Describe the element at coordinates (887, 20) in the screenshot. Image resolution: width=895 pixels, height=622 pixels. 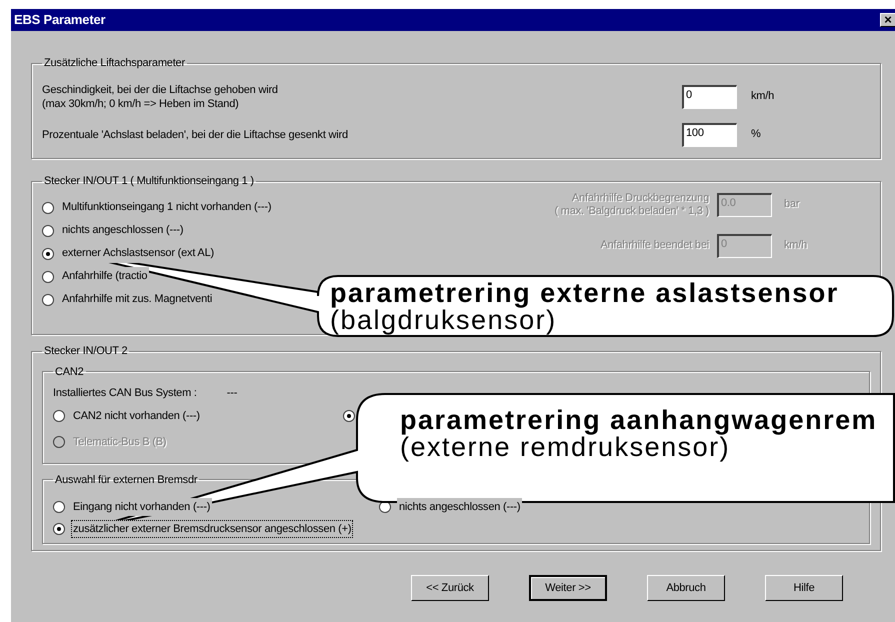
I see `close-button: ×` at that location.